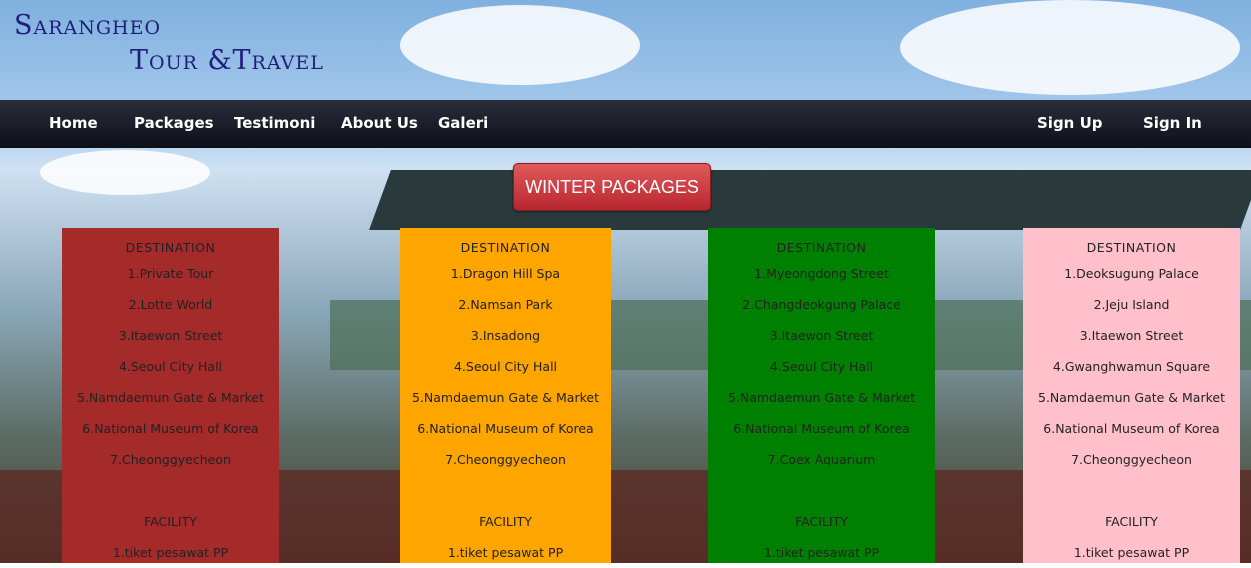 This screenshot has height=568, width=1251. I want to click on destination-item: 7.Coex Aquarium, so click(821, 459).